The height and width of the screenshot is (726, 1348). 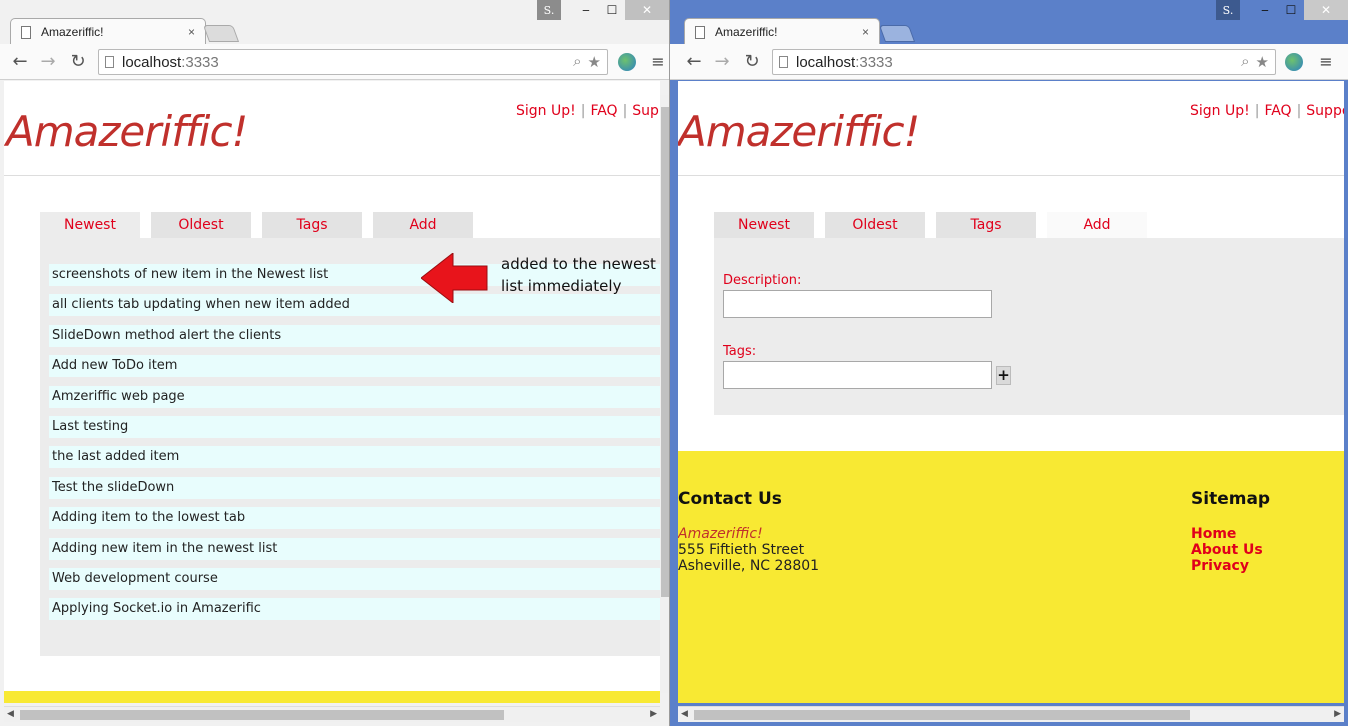 I want to click on list-item: Test the slideDown, so click(x=354, y=487).